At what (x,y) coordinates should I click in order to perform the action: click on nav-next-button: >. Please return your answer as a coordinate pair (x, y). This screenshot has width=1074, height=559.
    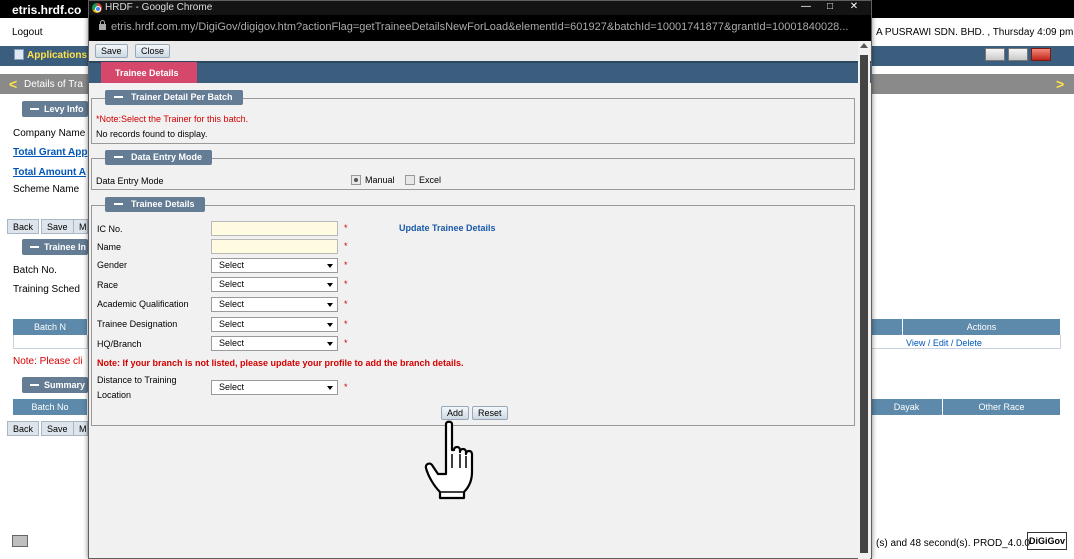
    Looking at the image, I should click on (1060, 84).